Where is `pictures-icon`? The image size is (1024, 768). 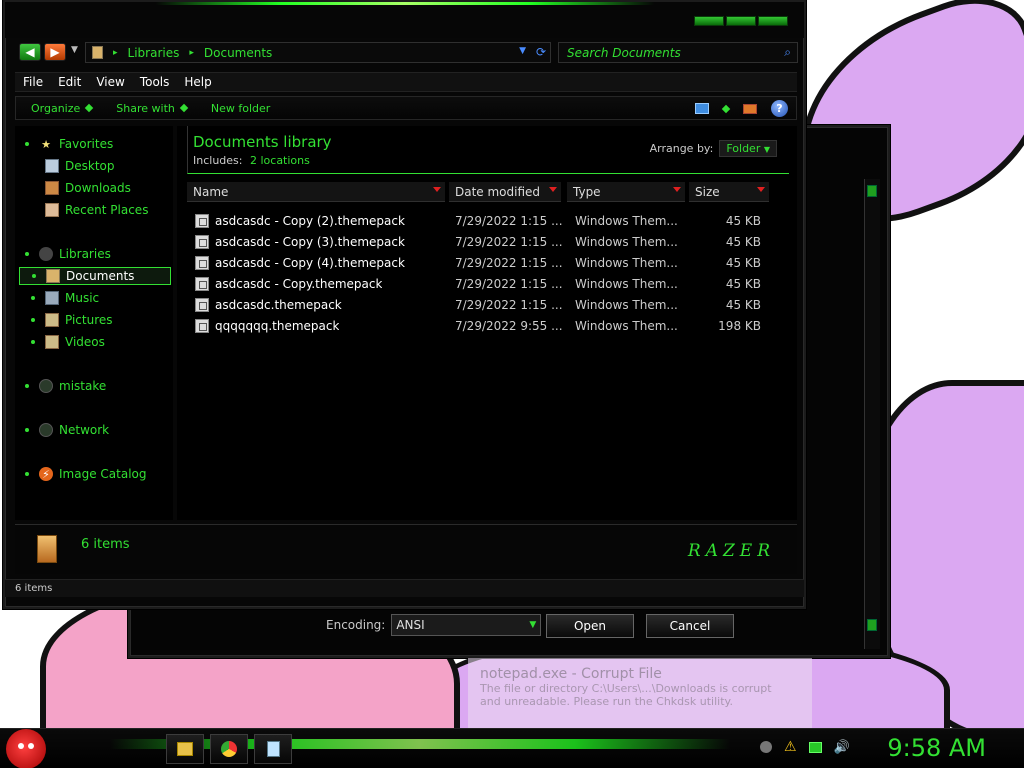
pictures-icon is located at coordinates (52, 320).